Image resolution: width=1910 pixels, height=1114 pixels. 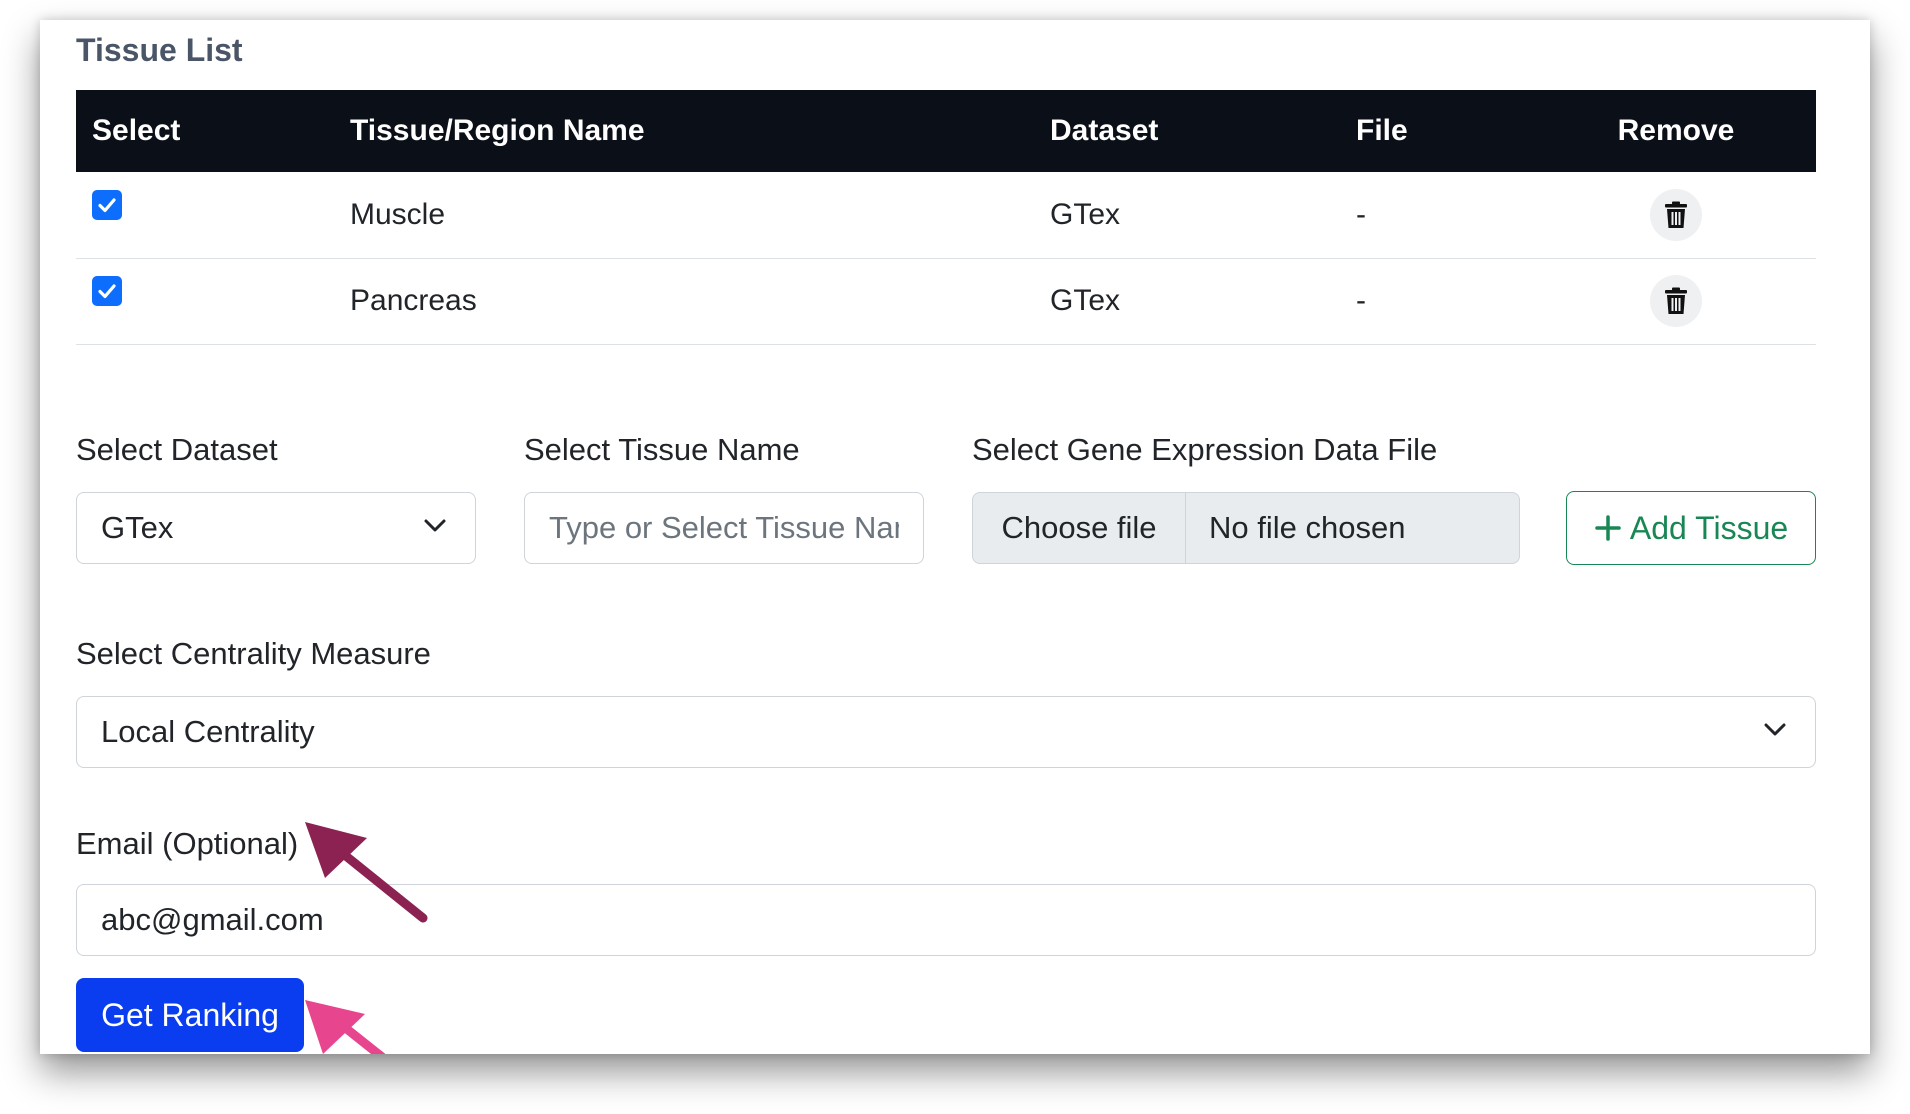 I want to click on get-ranking-button: Get Ranking, so click(x=190, y=1015).